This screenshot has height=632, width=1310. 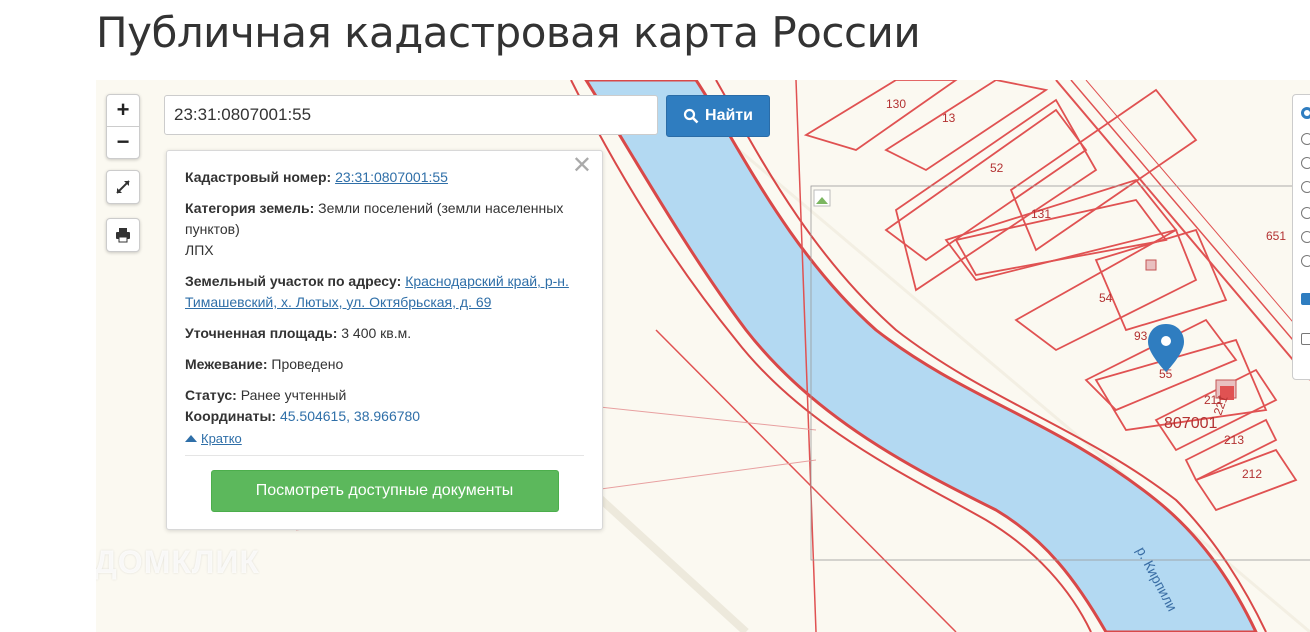 I want to click on close-icon: ✕, so click(x=582, y=166).